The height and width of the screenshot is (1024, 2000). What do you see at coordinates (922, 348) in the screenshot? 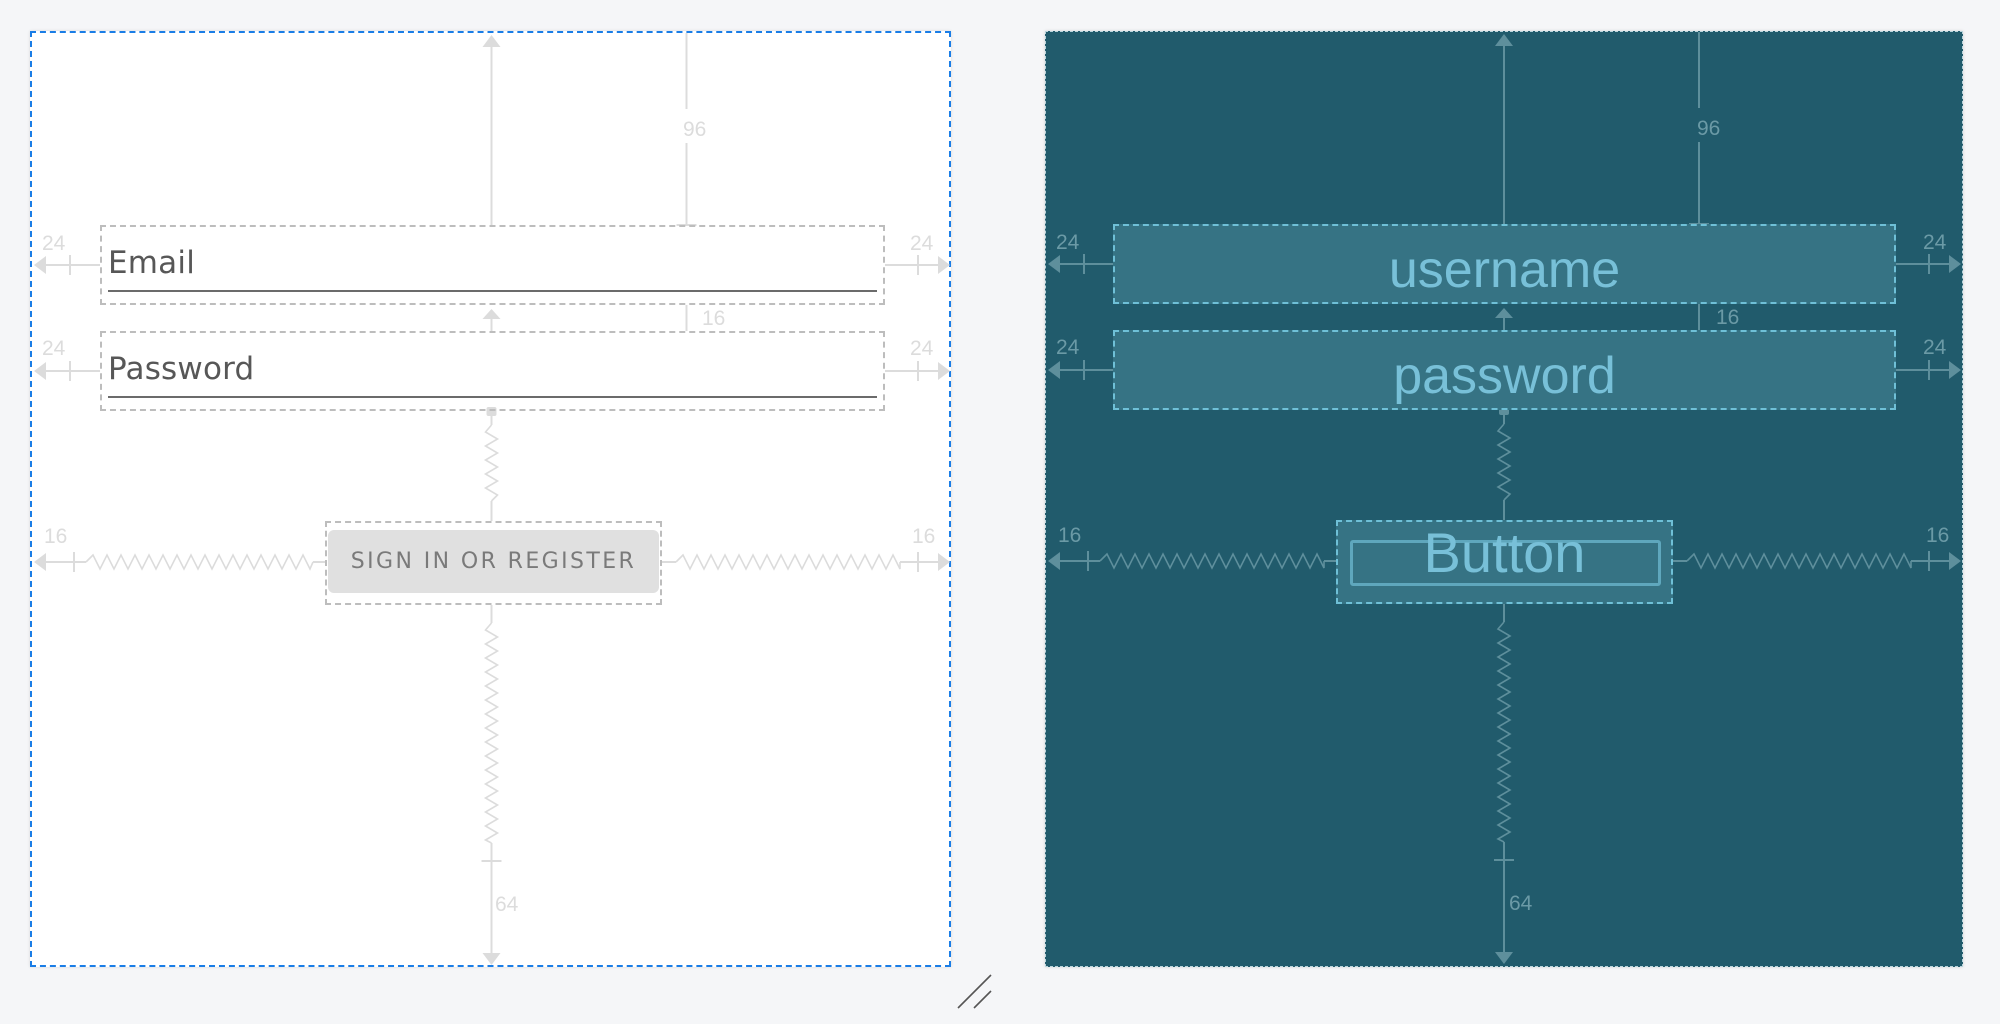
I see `password-right-margin-label: 24` at bounding box center [922, 348].